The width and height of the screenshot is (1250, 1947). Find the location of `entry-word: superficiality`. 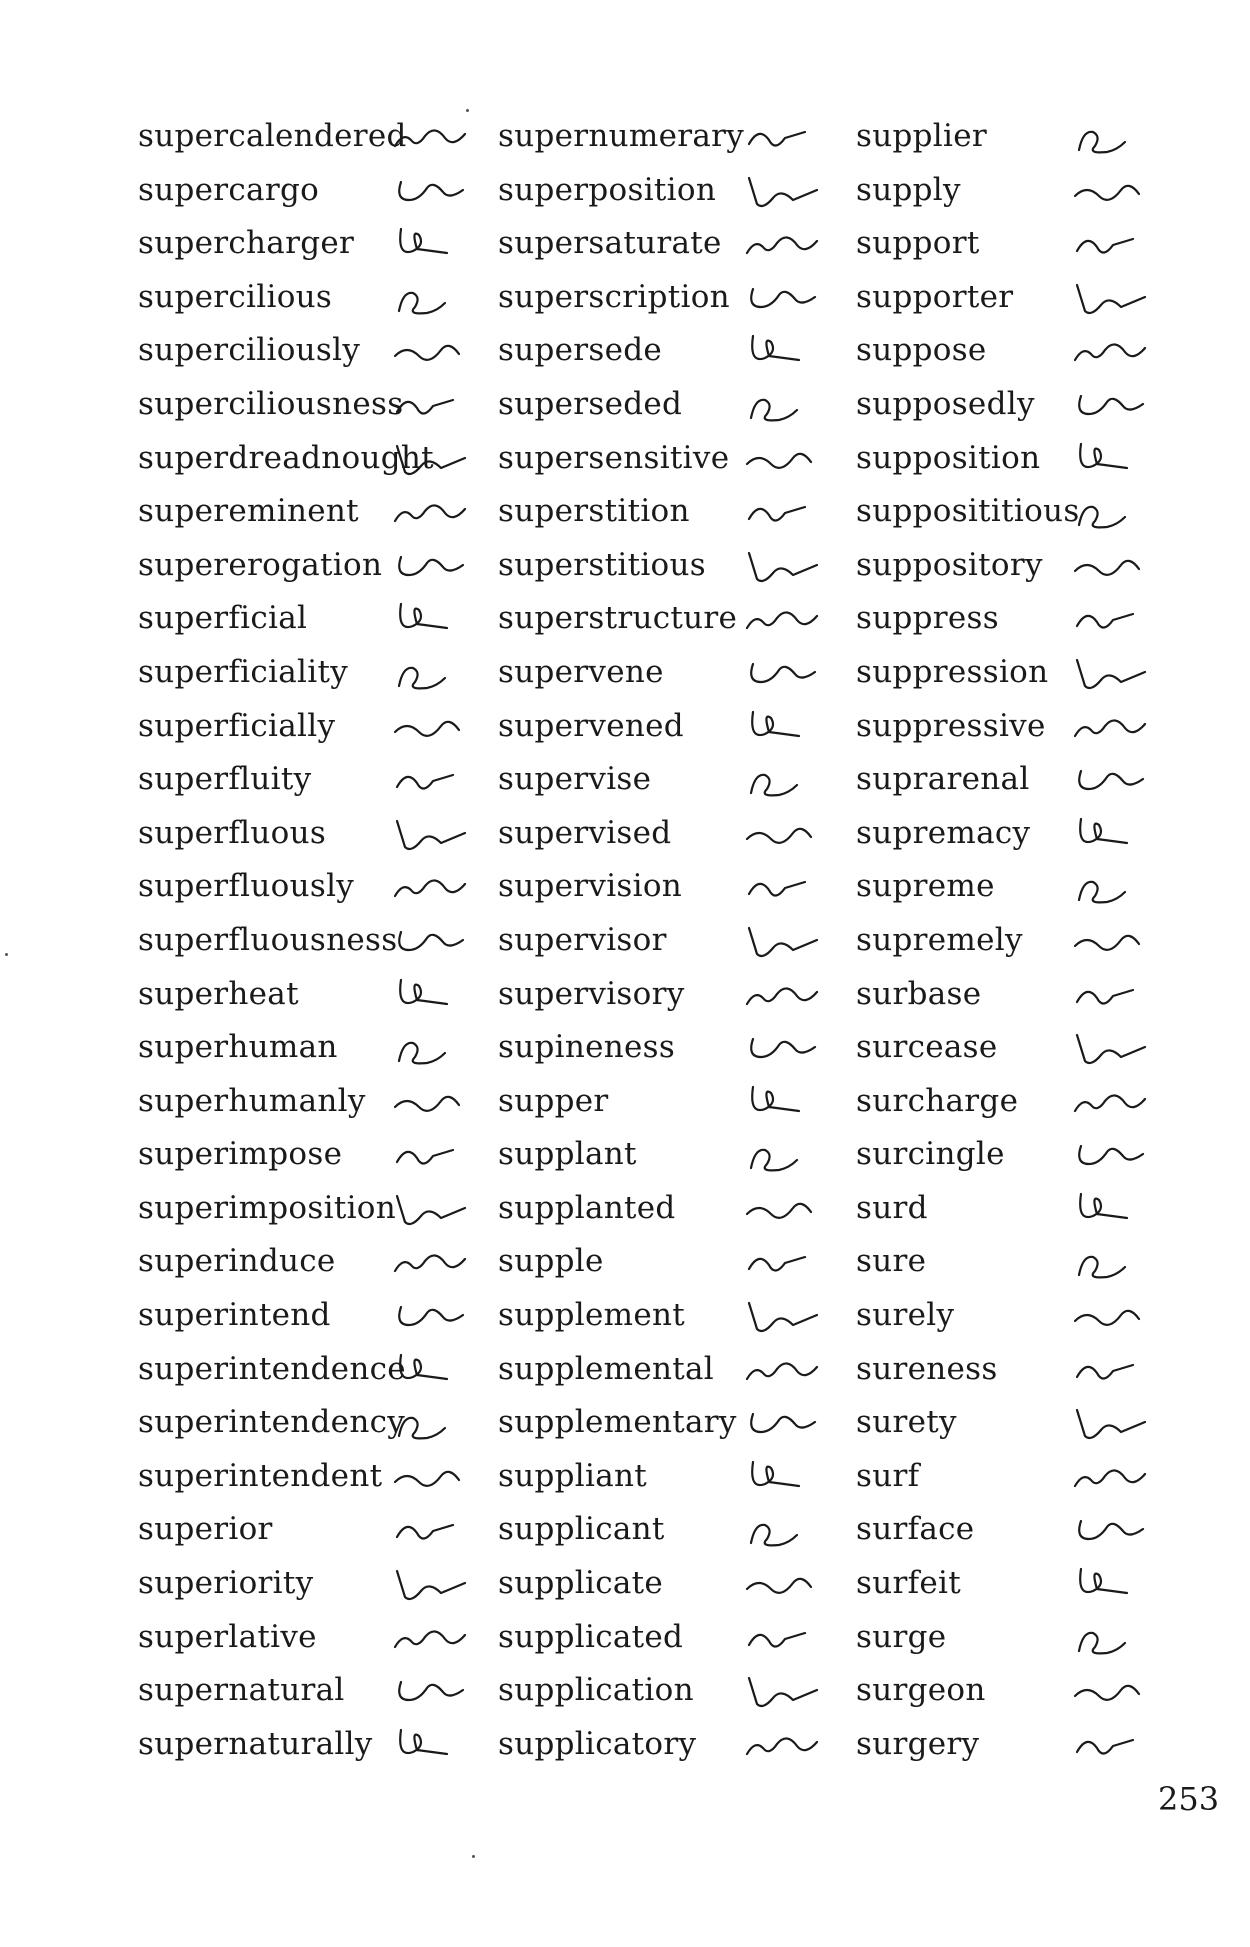

entry-word: superficiality is located at coordinates (243, 671).